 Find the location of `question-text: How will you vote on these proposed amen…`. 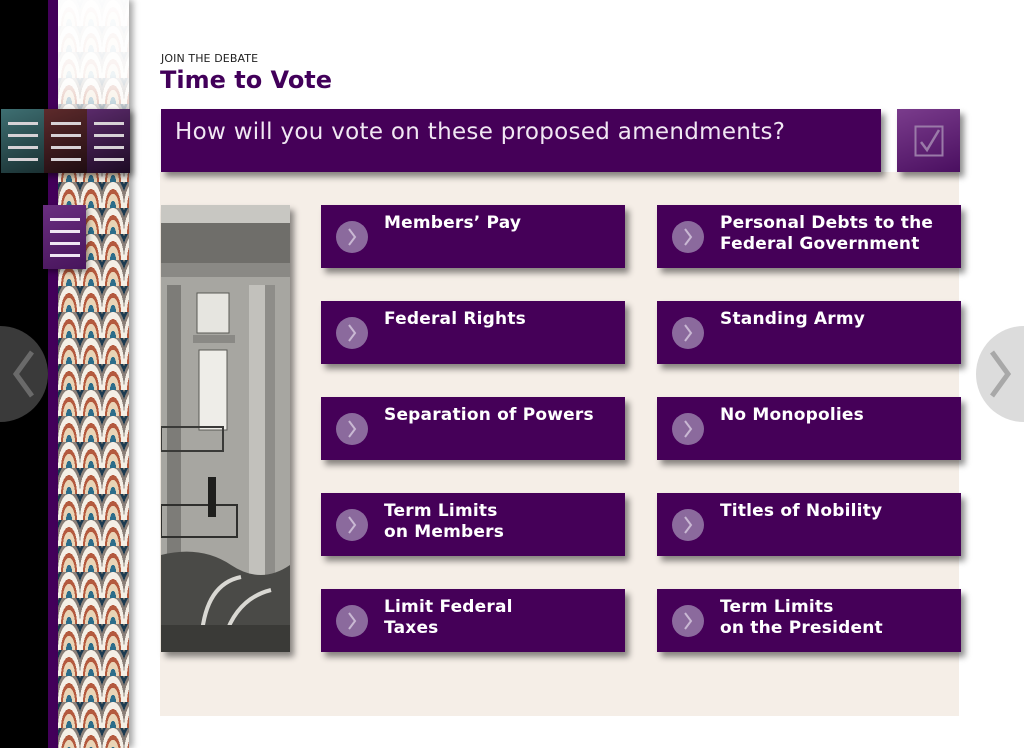

question-text: How will you vote on these proposed amen… is located at coordinates (480, 132).